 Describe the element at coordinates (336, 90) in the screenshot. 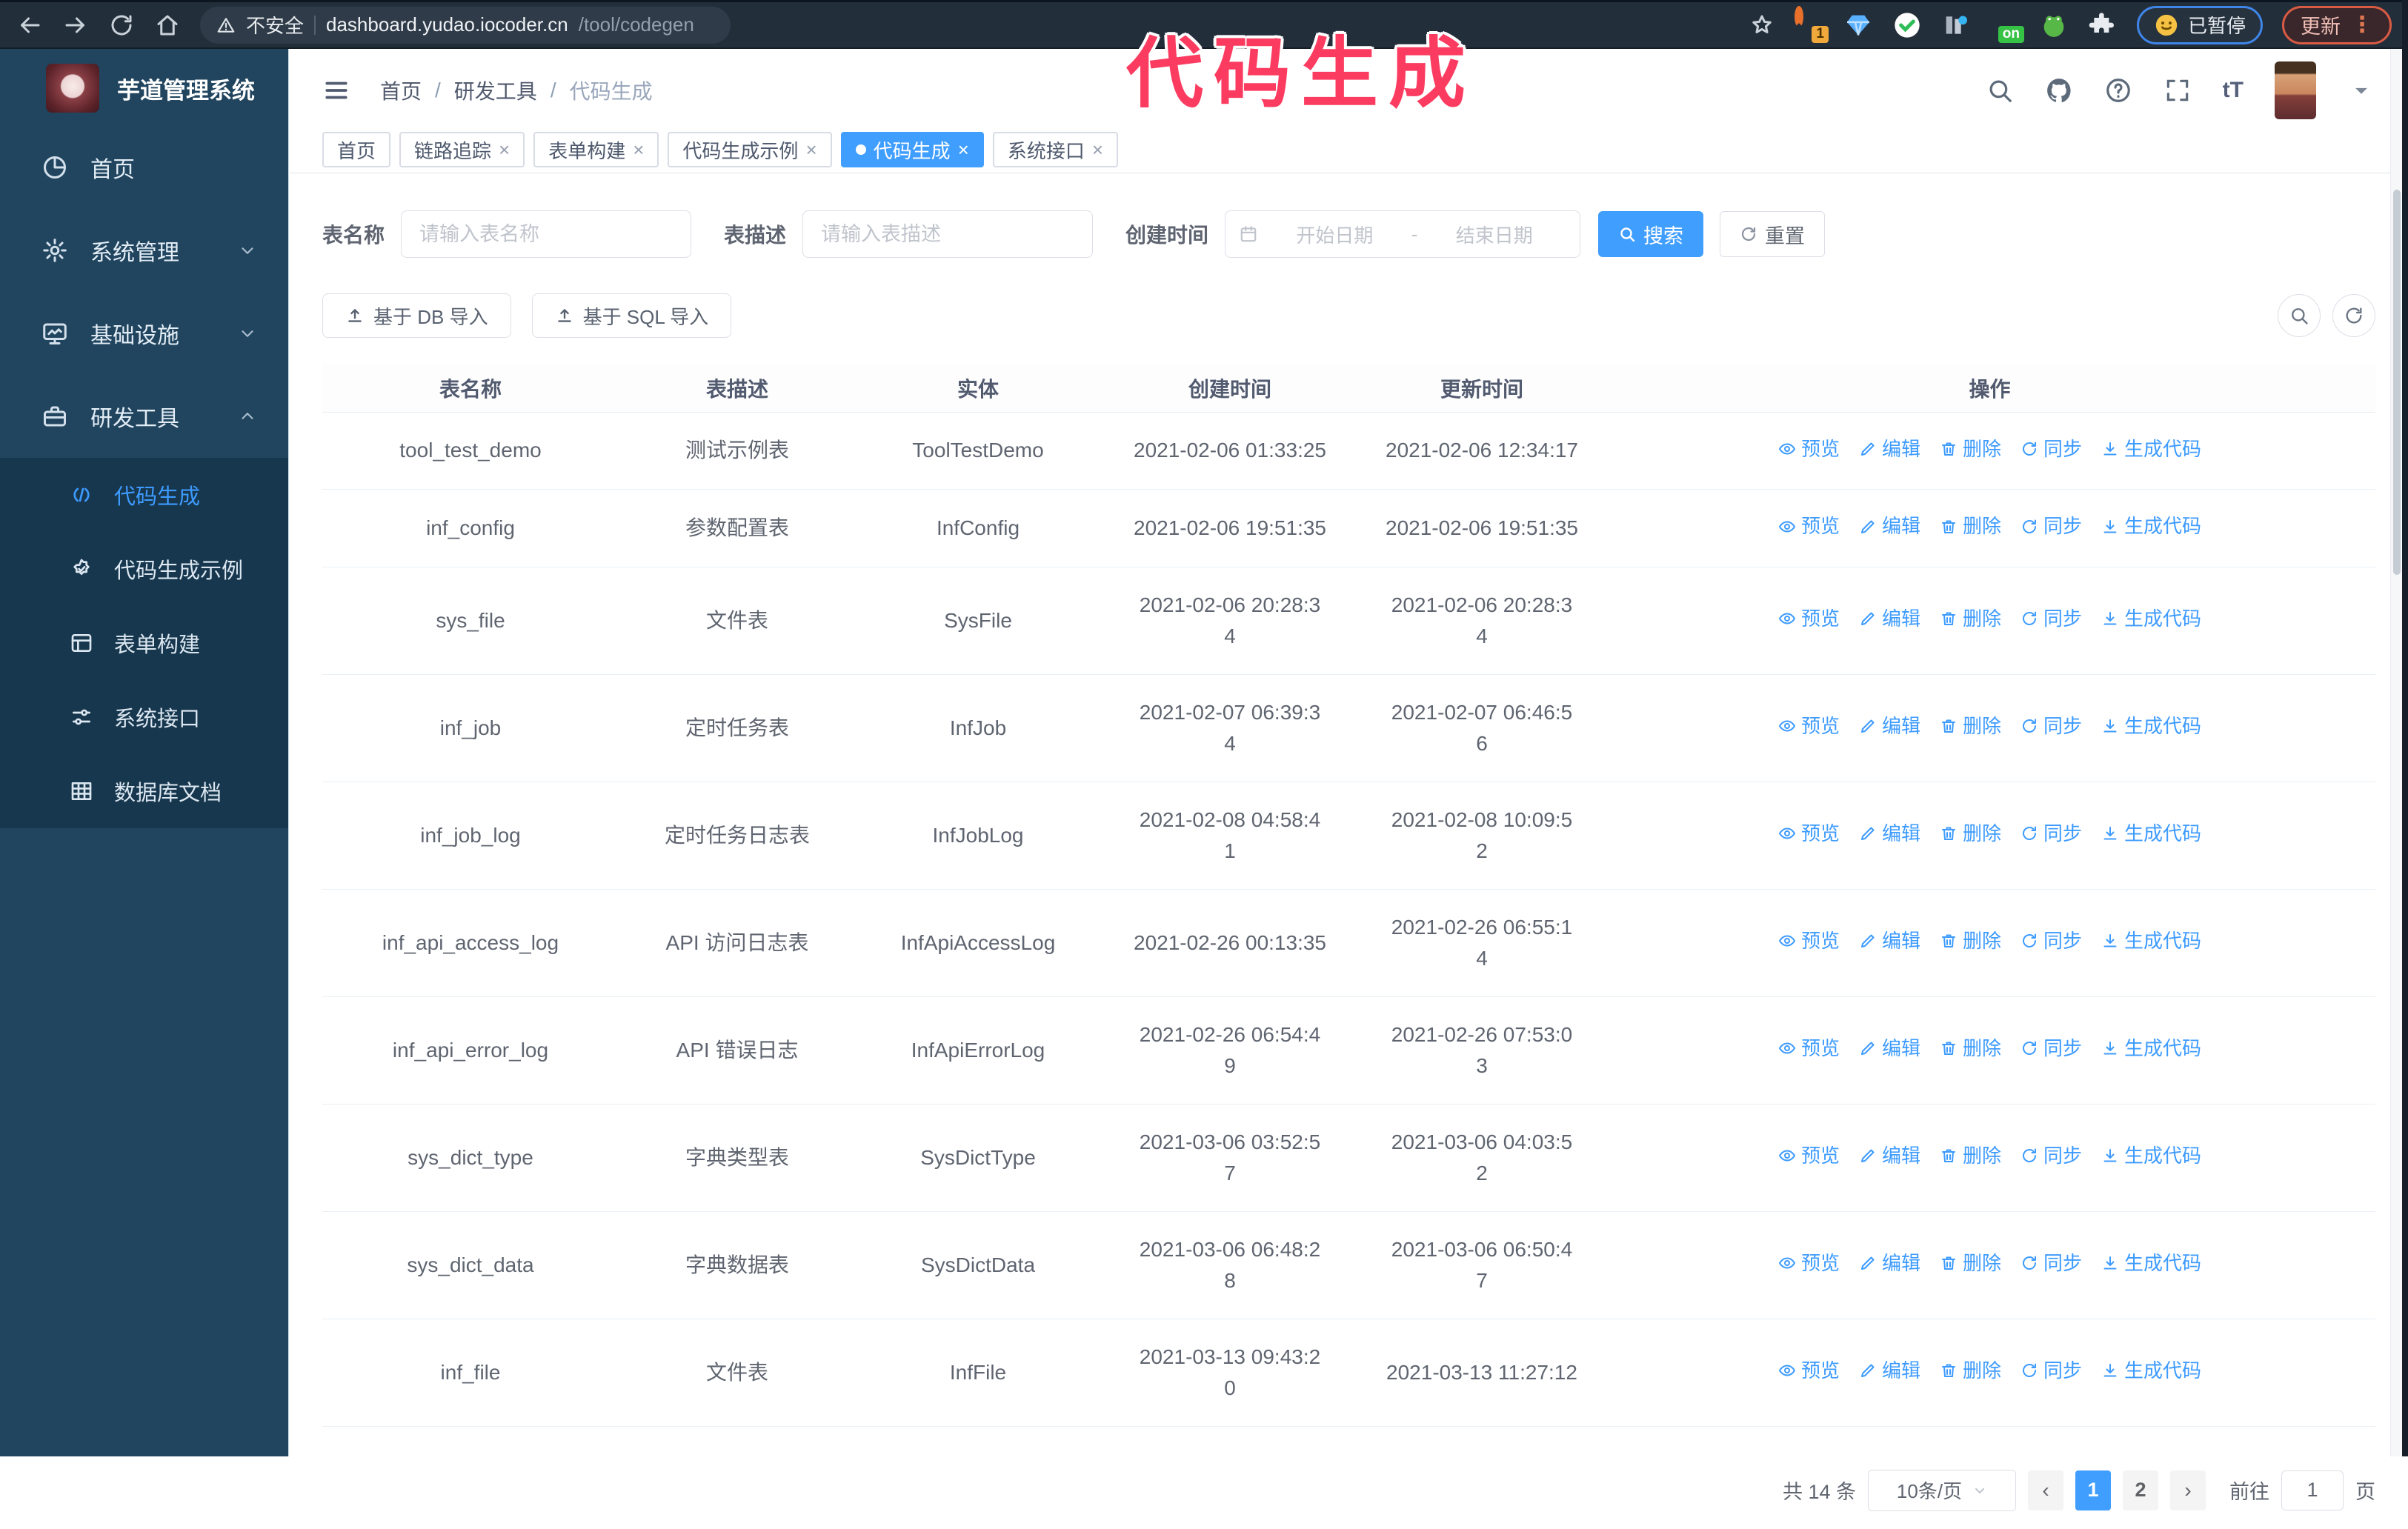

I see `hamburger-icon` at that location.